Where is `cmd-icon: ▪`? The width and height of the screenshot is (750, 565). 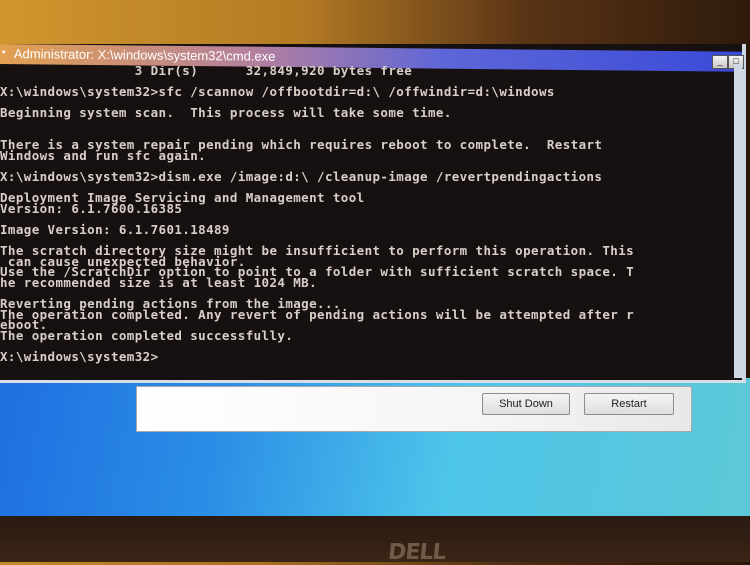 cmd-icon: ▪ is located at coordinates (3, 53).